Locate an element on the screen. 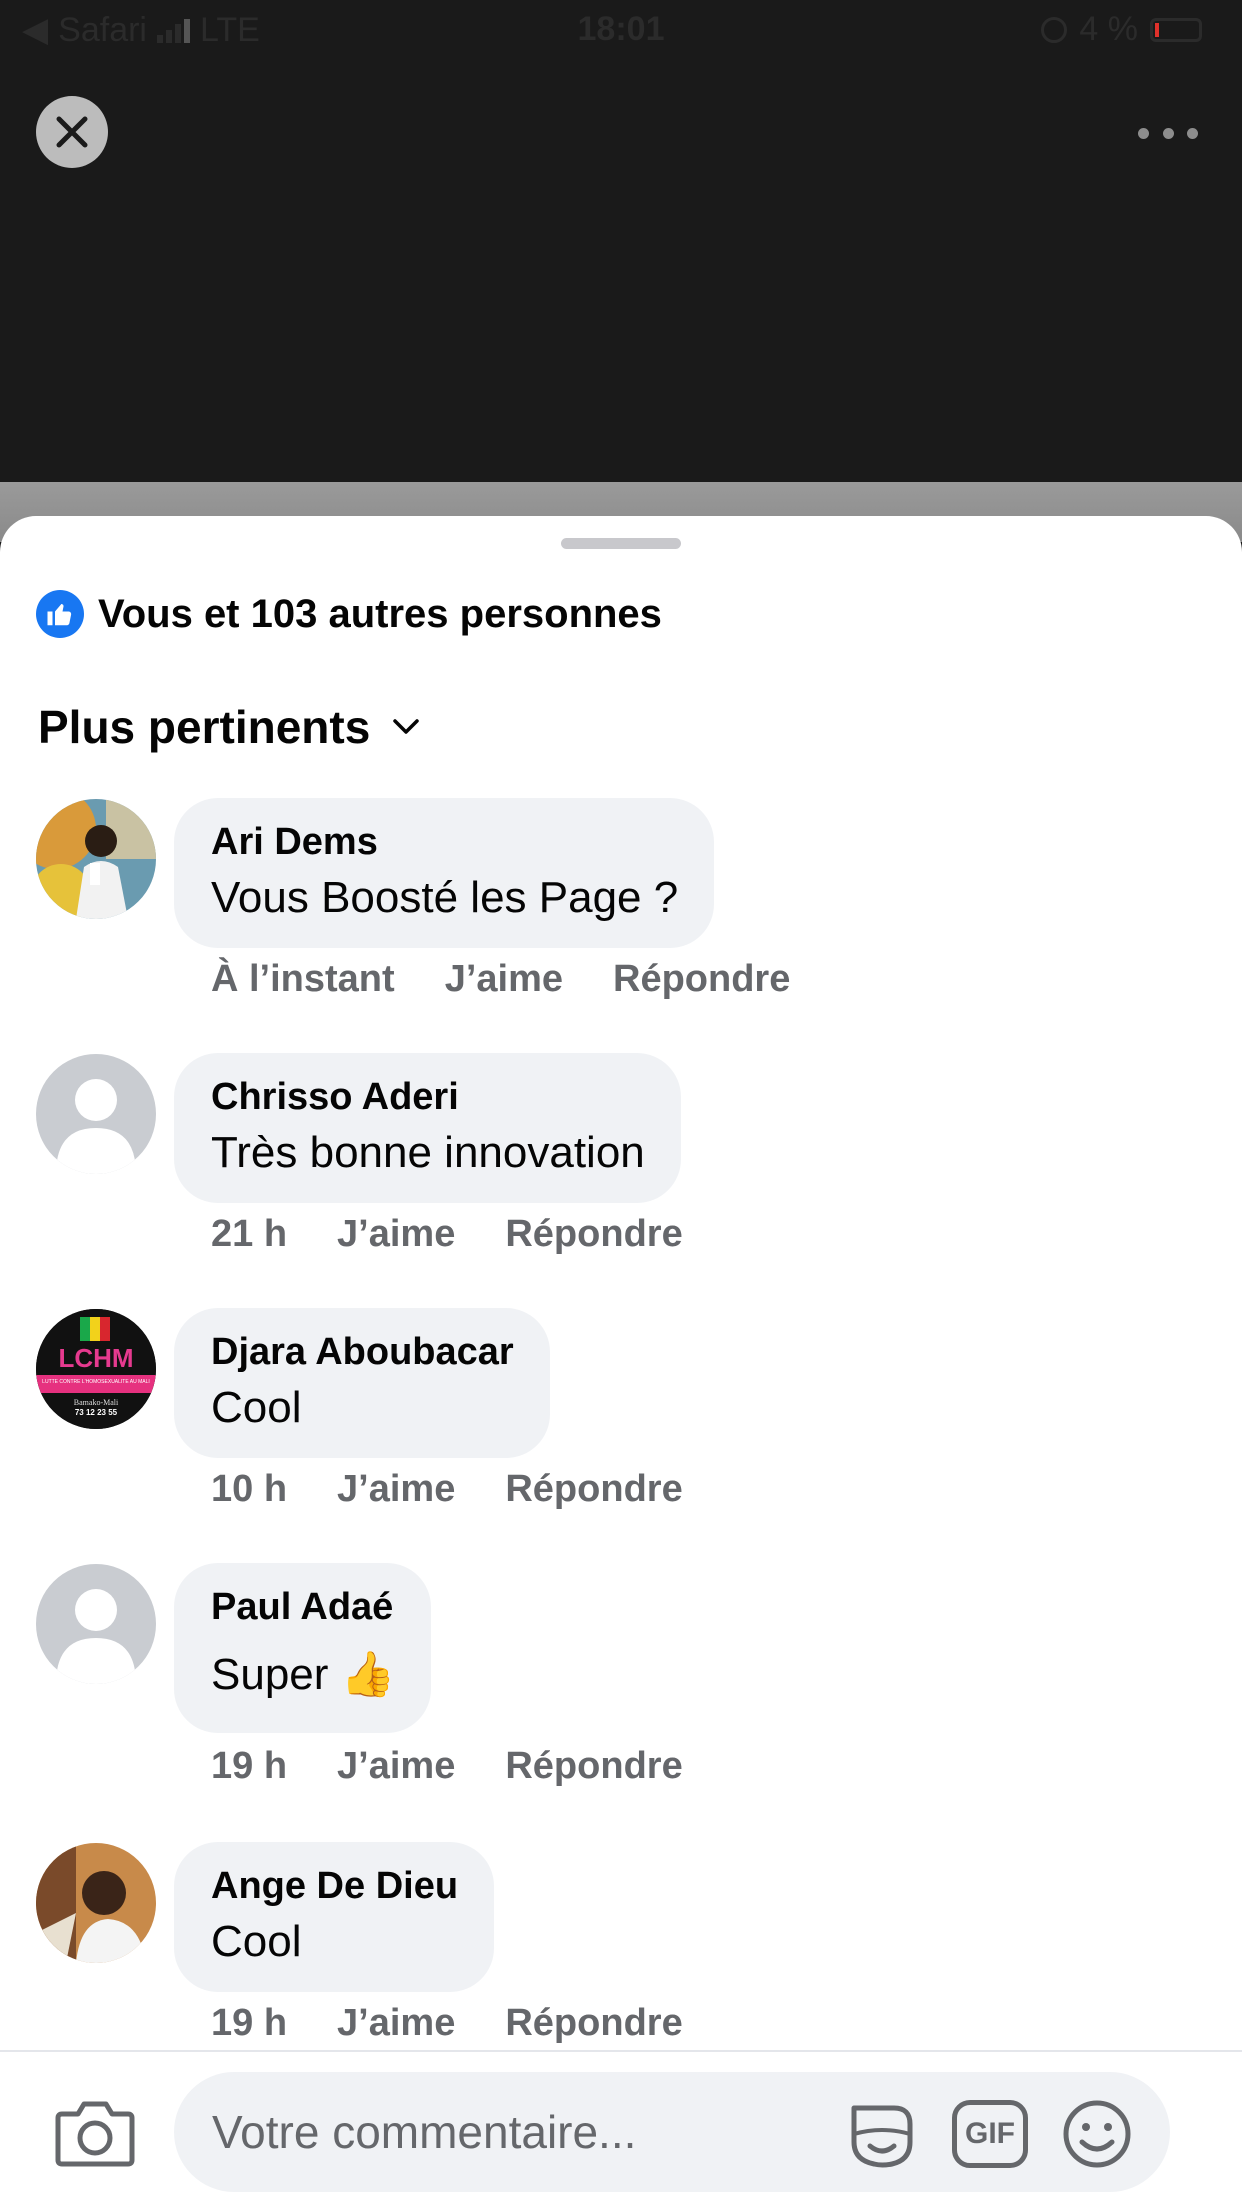 The height and width of the screenshot is (2210, 1242). comment-actions: 21 h J’aime Répondre is located at coordinates (447, 1234).